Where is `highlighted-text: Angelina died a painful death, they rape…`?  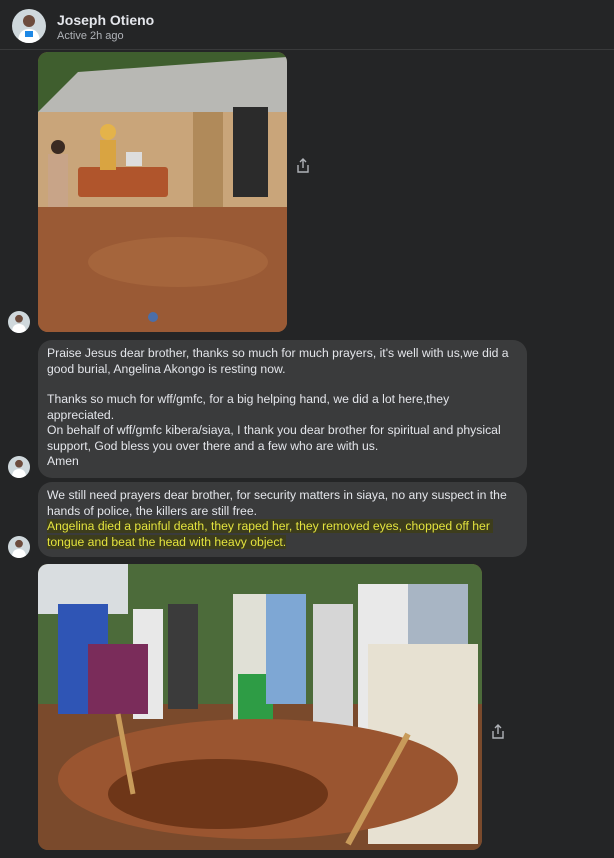 highlighted-text: Angelina died a painful death, they rape… is located at coordinates (270, 534).